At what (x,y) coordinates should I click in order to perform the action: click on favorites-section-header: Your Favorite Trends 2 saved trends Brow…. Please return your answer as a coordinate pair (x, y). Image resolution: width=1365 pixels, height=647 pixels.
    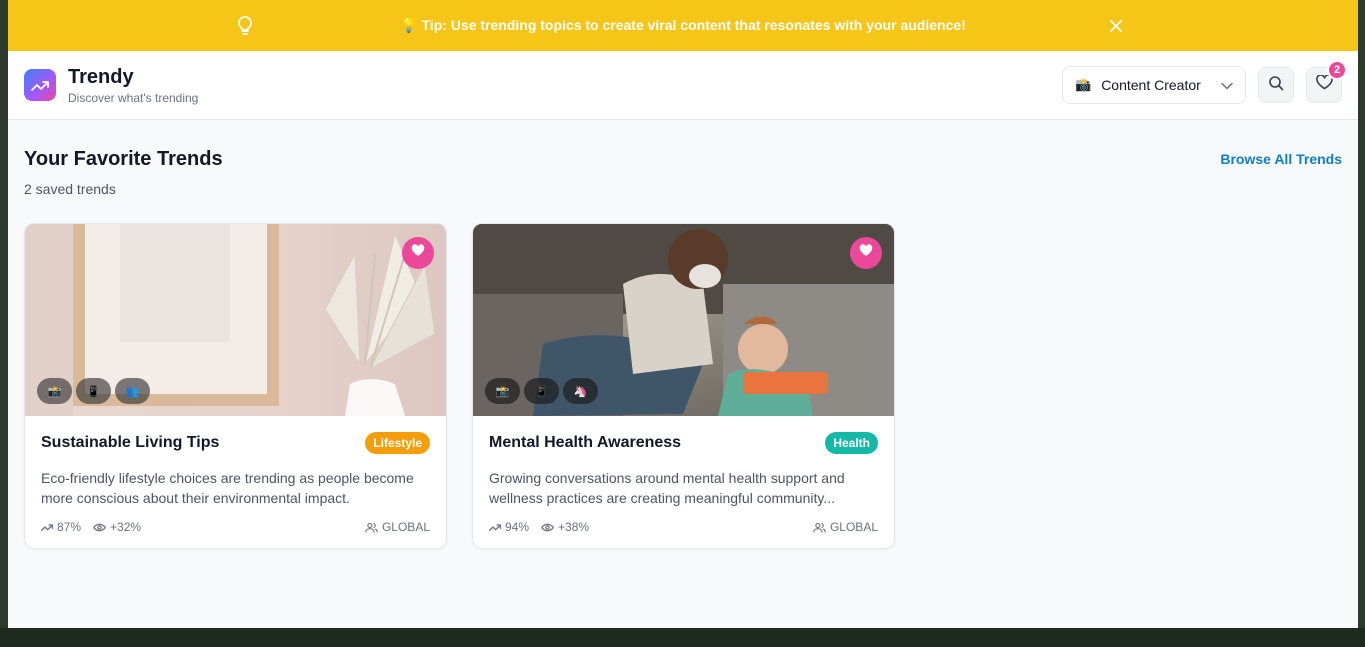
    Looking at the image, I should click on (683, 158).